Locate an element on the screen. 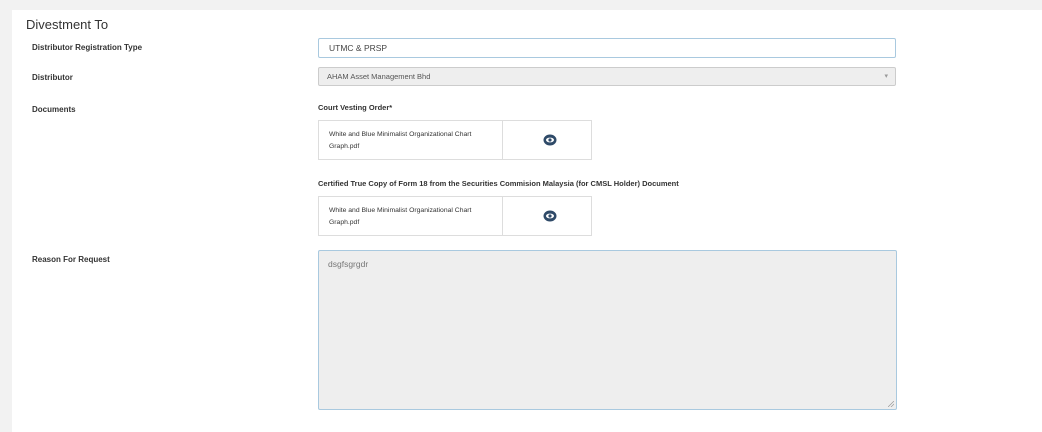 This screenshot has width=1042, height=432. registration-type-label: Distributor Registration Type is located at coordinates (87, 47).